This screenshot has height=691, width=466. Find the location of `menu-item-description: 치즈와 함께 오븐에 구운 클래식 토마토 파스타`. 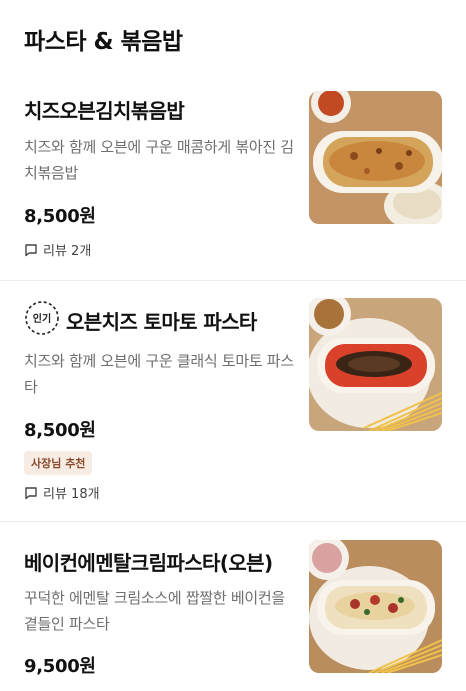

menu-item-description: 치즈와 함께 오븐에 구운 클래식 토마토 파스타 is located at coordinates (159, 374).